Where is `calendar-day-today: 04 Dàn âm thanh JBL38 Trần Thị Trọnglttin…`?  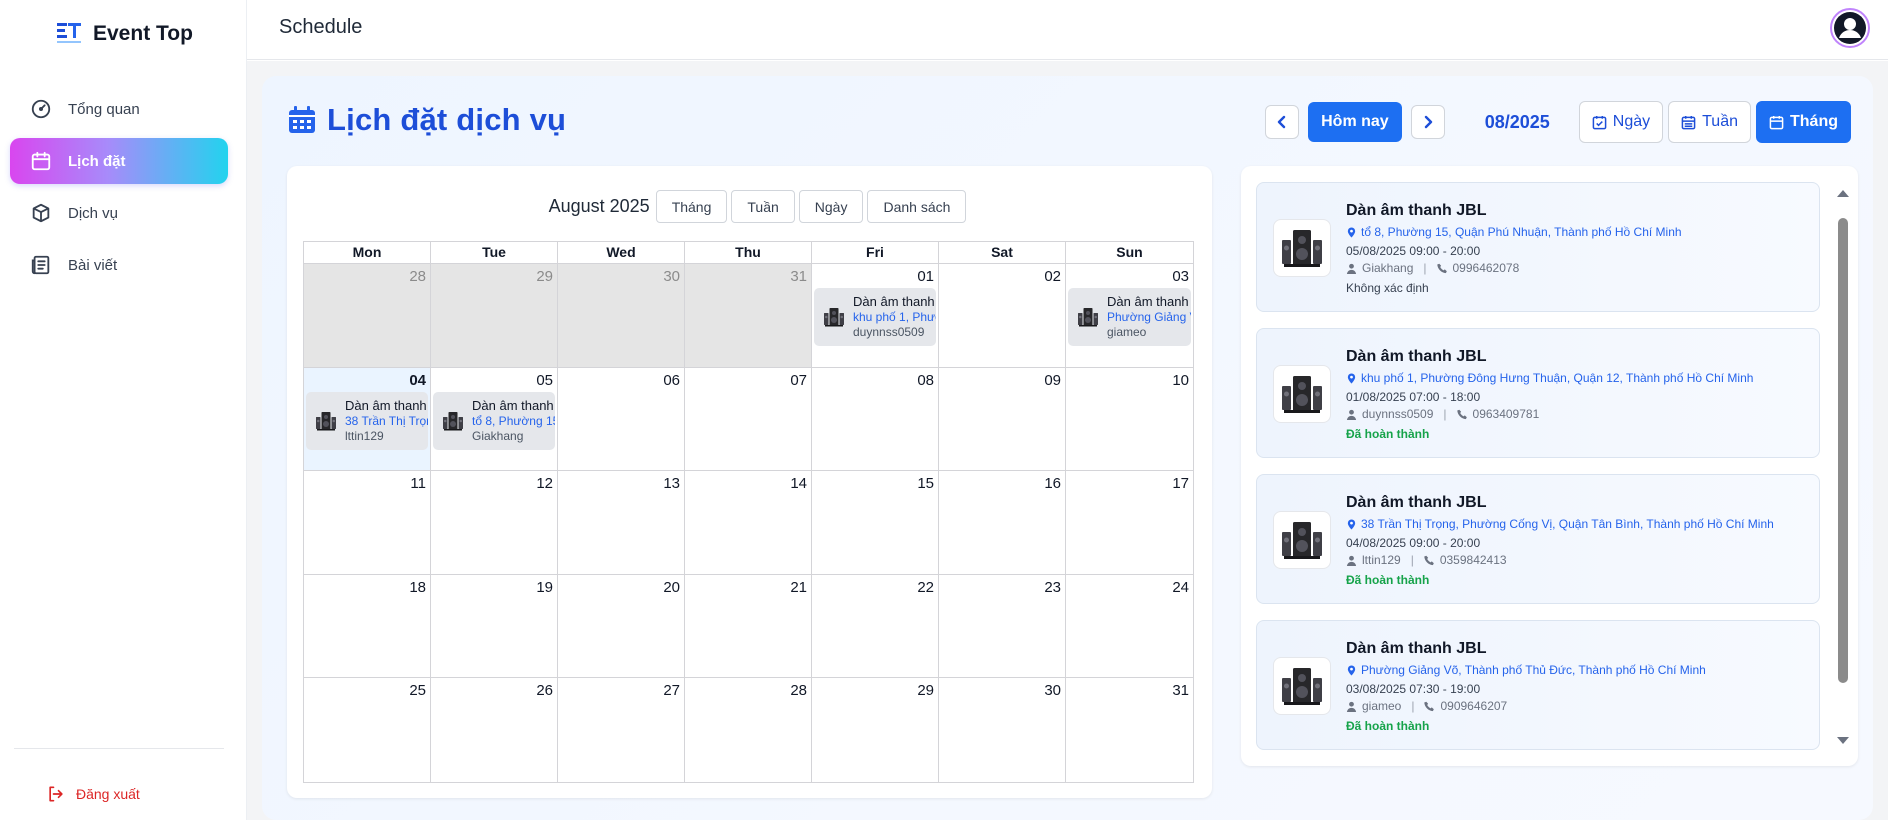
calendar-day-today: 04 Dàn âm thanh JBL38 Trần Thị Trọnglttin… is located at coordinates (367, 418).